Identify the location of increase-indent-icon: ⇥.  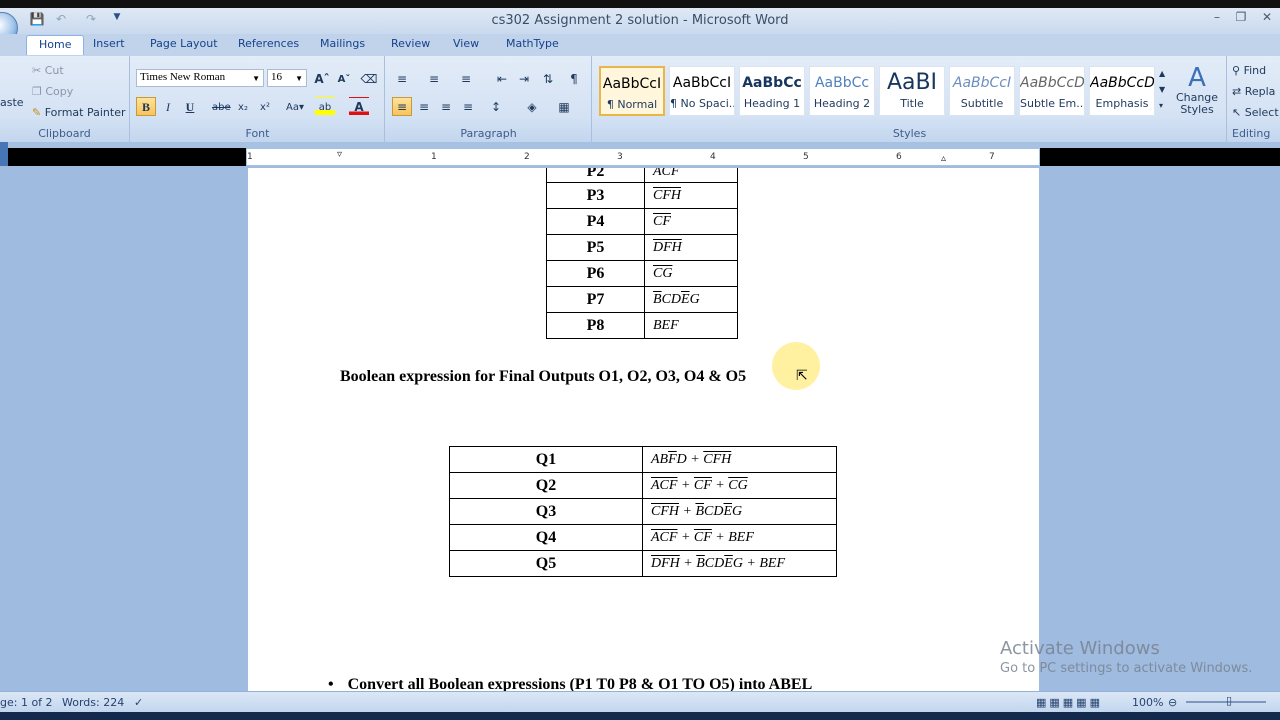
(524, 78).